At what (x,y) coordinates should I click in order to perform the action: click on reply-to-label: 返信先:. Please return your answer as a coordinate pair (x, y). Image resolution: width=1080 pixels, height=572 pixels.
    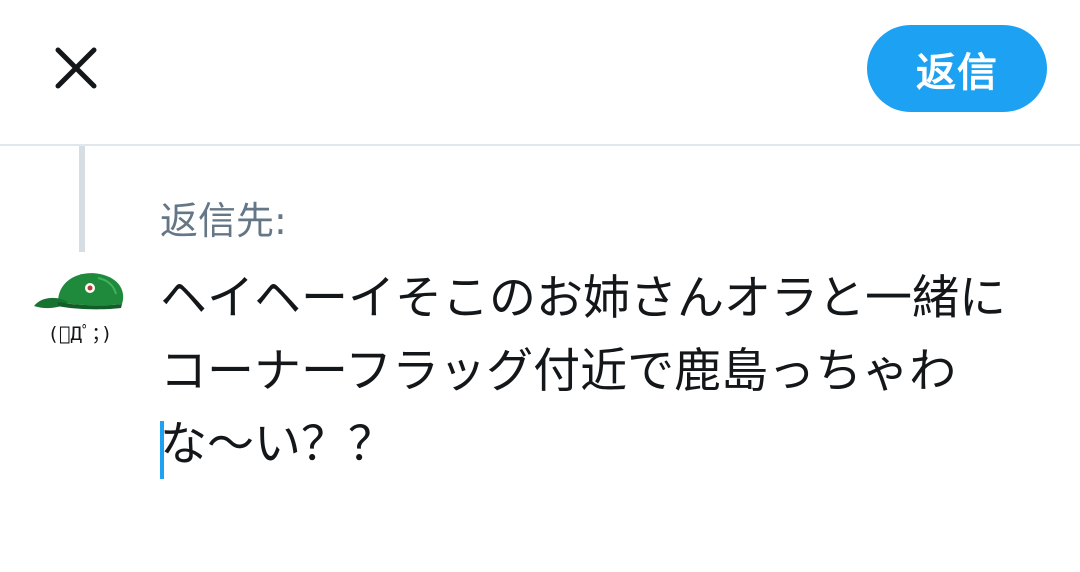
    Looking at the image, I should click on (223, 217).